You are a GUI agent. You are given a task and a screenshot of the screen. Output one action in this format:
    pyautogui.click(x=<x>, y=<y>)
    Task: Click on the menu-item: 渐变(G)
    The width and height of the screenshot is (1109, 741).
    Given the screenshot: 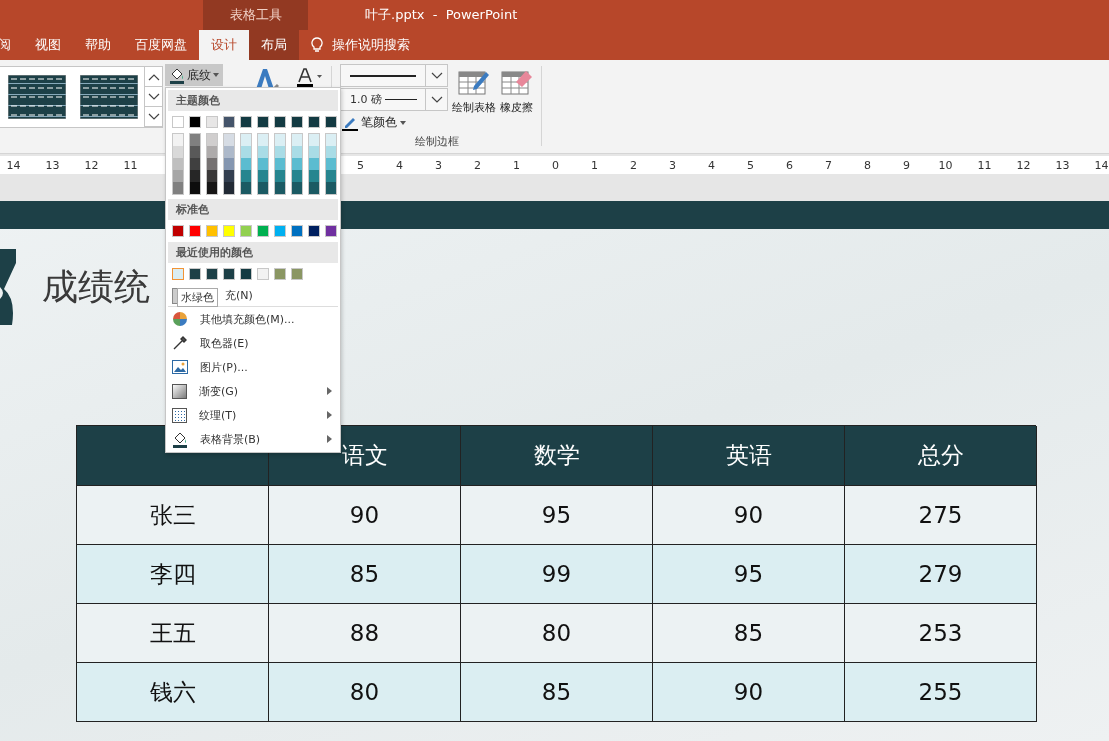 What is the action you would take?
    pyautogui.click(x=253, y=391)
    